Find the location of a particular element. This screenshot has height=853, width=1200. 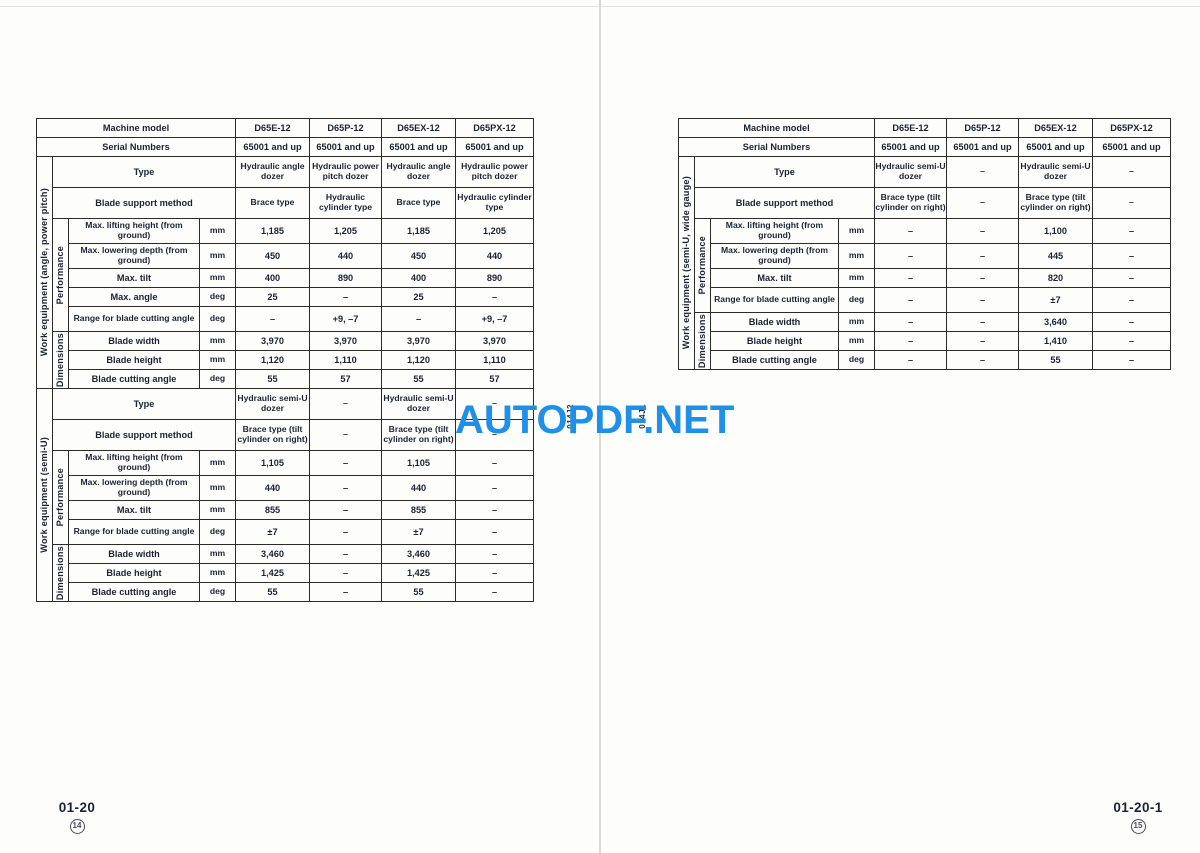

type-label-angle: Type is located at coordinates (144, 172).